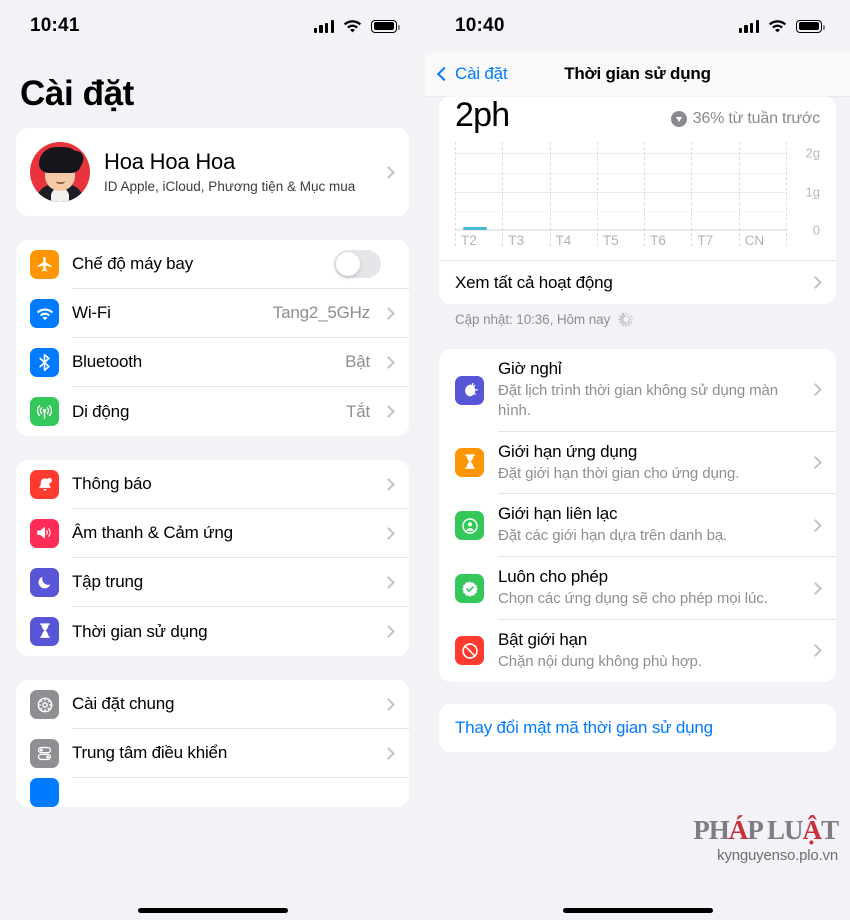 Image resolution: width=850 pixels, height=920 pixels. Describe the element at coordinates (77, 93) in the screenshot. I see `page-title: Cài đặt` at that location.